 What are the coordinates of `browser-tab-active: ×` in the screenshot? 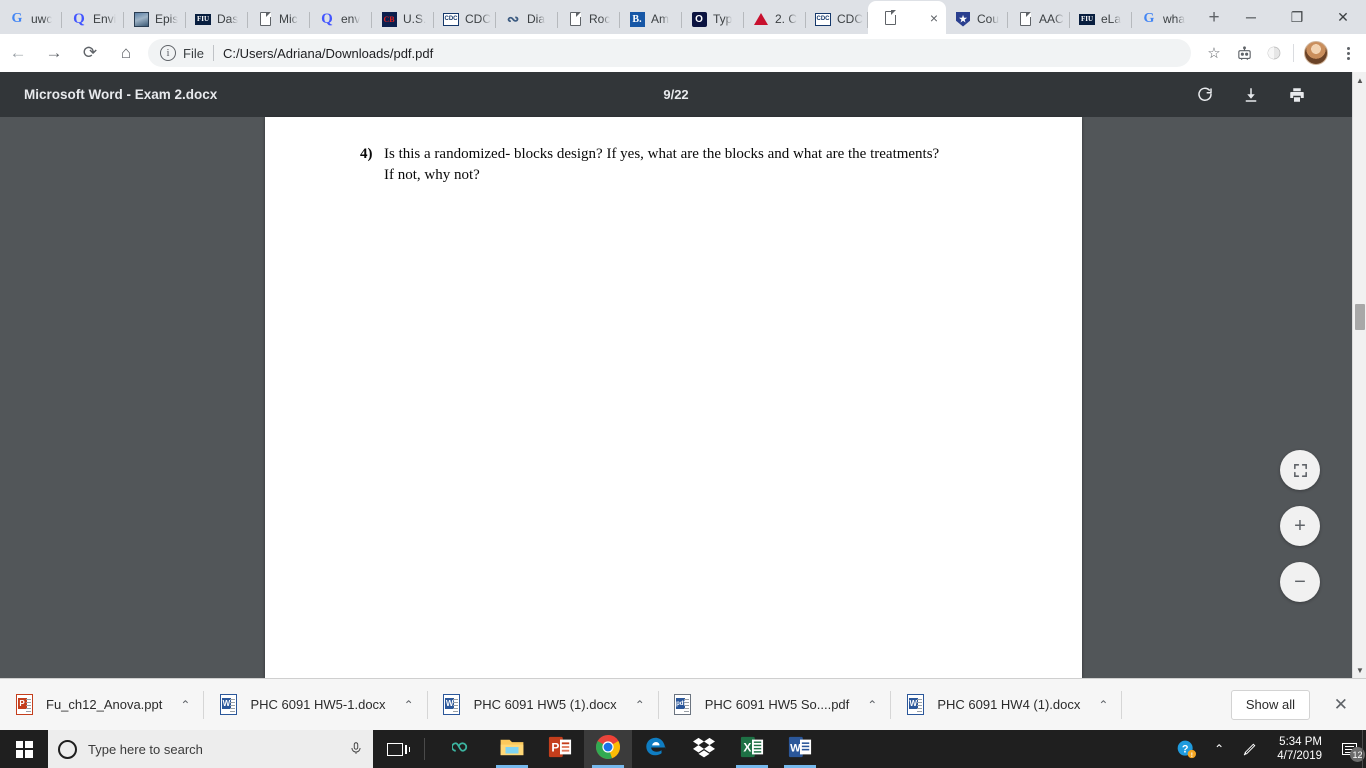 It's located at (907, 17).